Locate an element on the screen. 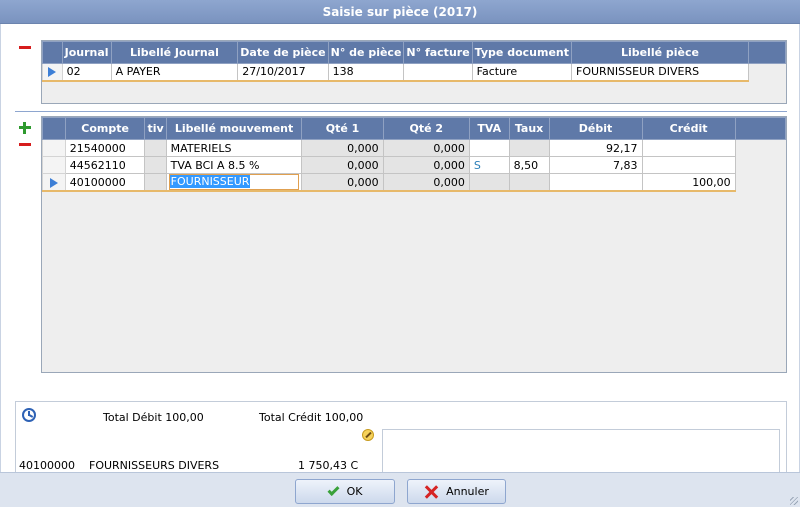  cancel-label: Annuler is located at coordinates (467, 491).